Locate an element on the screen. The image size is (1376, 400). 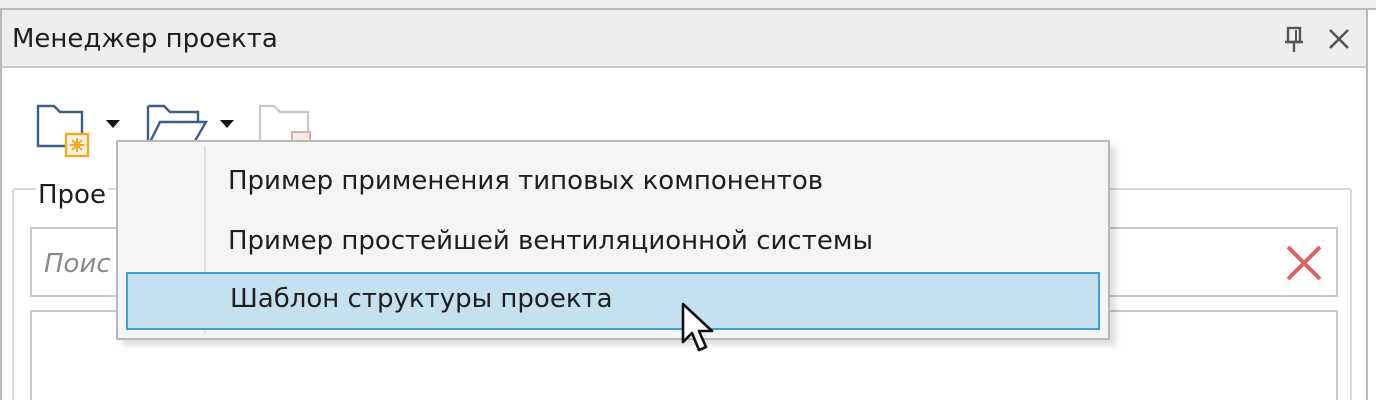
menu-item-label: Пример применения типовых компонентов is located at coordinates (526, 181).